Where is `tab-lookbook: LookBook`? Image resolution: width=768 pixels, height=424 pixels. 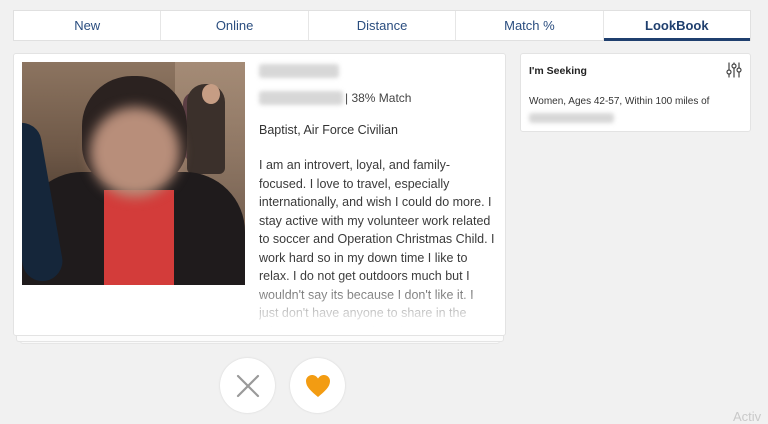 tab-lookbook: LookBook is located at coordinates (677, 26).